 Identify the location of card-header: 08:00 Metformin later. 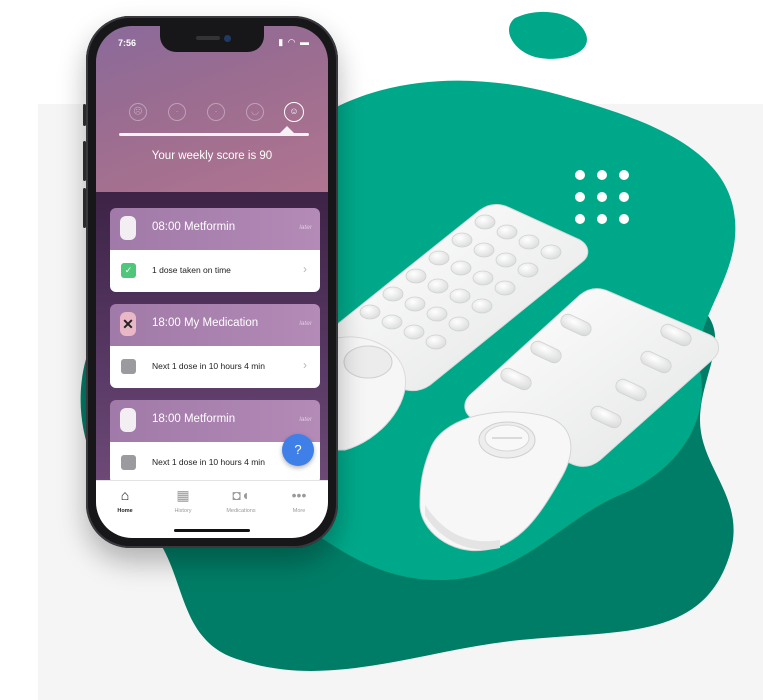
(215, 229).